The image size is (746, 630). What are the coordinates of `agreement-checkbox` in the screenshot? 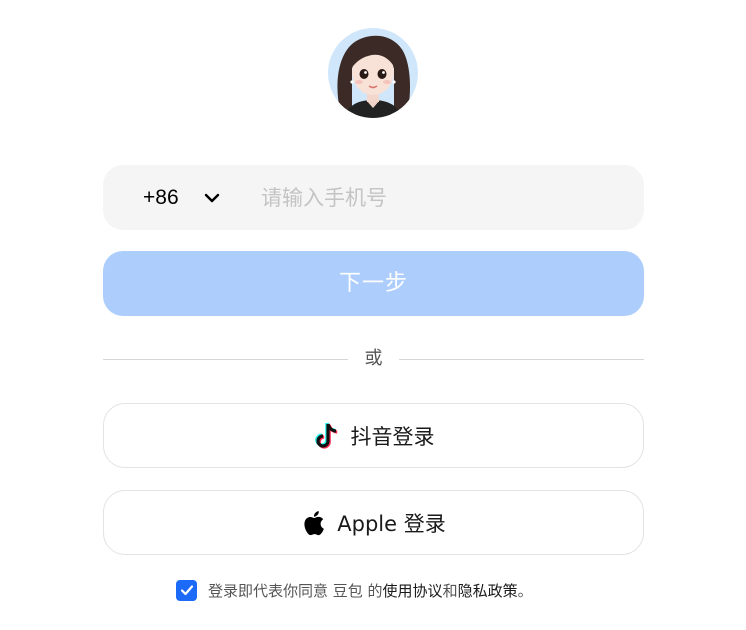 It's located at (186, 590).